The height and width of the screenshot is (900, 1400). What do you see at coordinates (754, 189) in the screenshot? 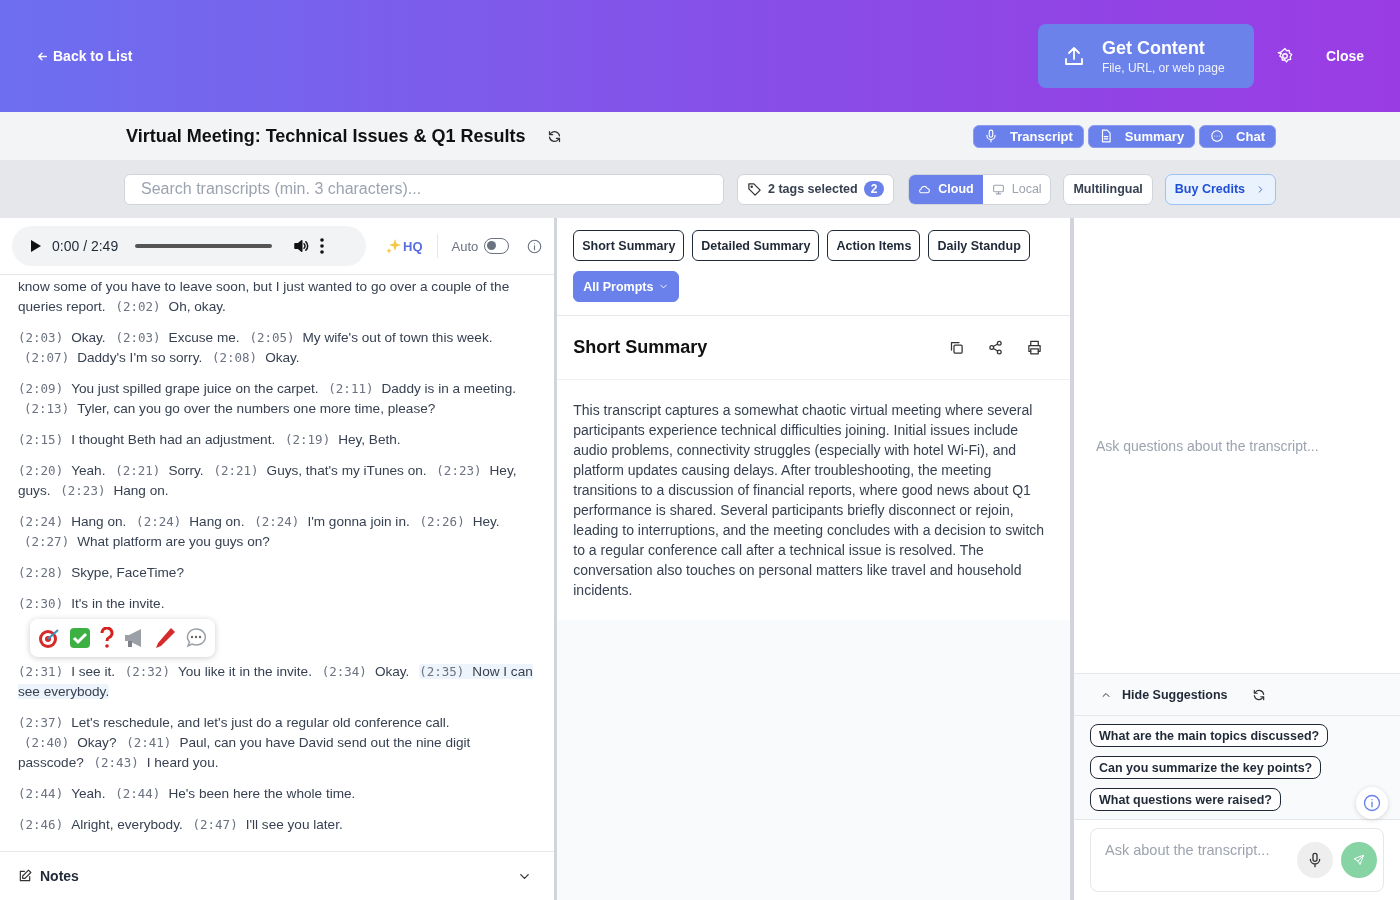
I see `tag-icon` at bounding box center [754, 189].